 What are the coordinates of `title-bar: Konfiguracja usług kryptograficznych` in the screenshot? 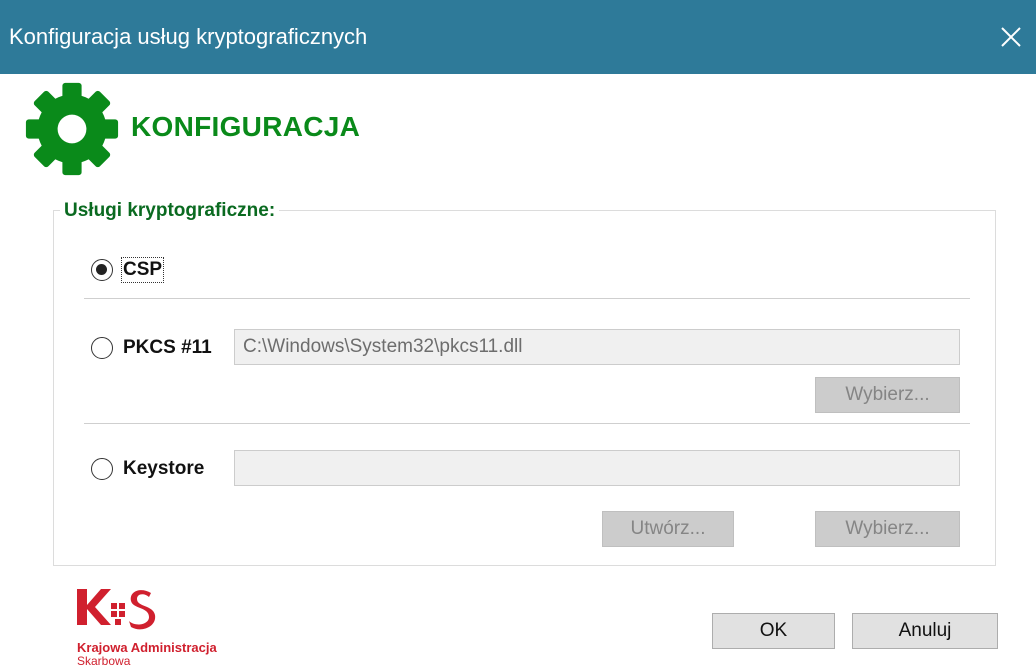 It's located at (518, 37).